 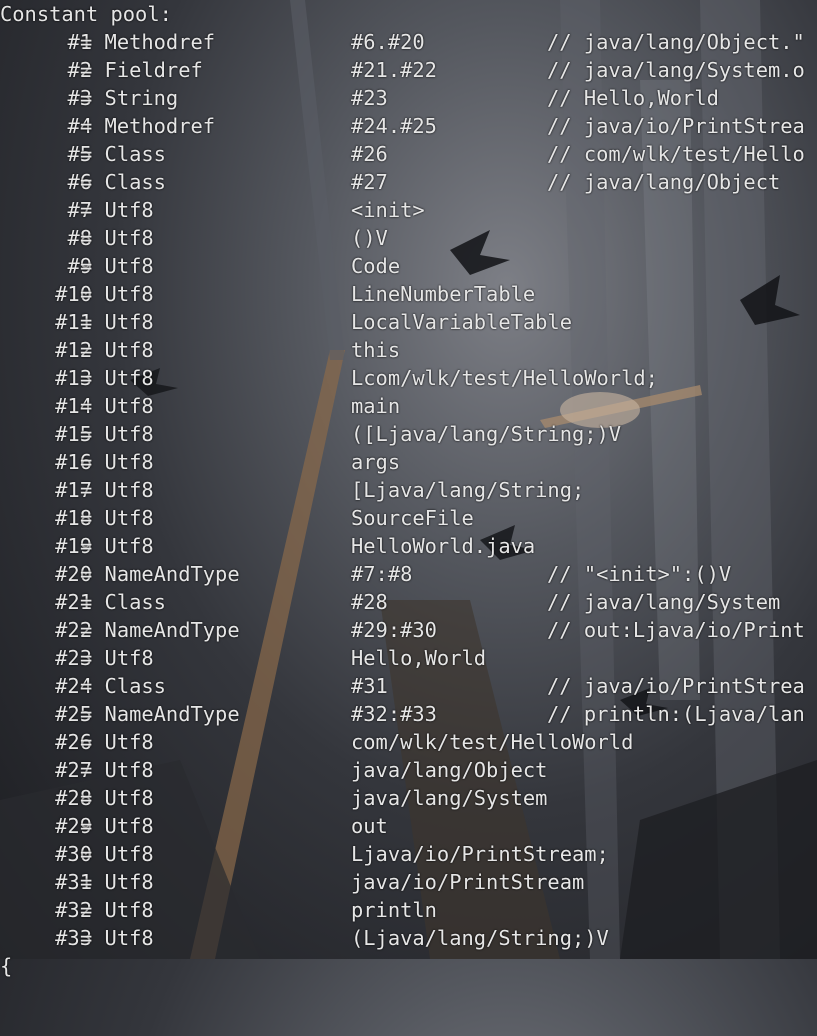 What do you see at coordinates (408, 966) in the screenshot?
I see `closing-brace-line: {` at bounding box center [408, 966].